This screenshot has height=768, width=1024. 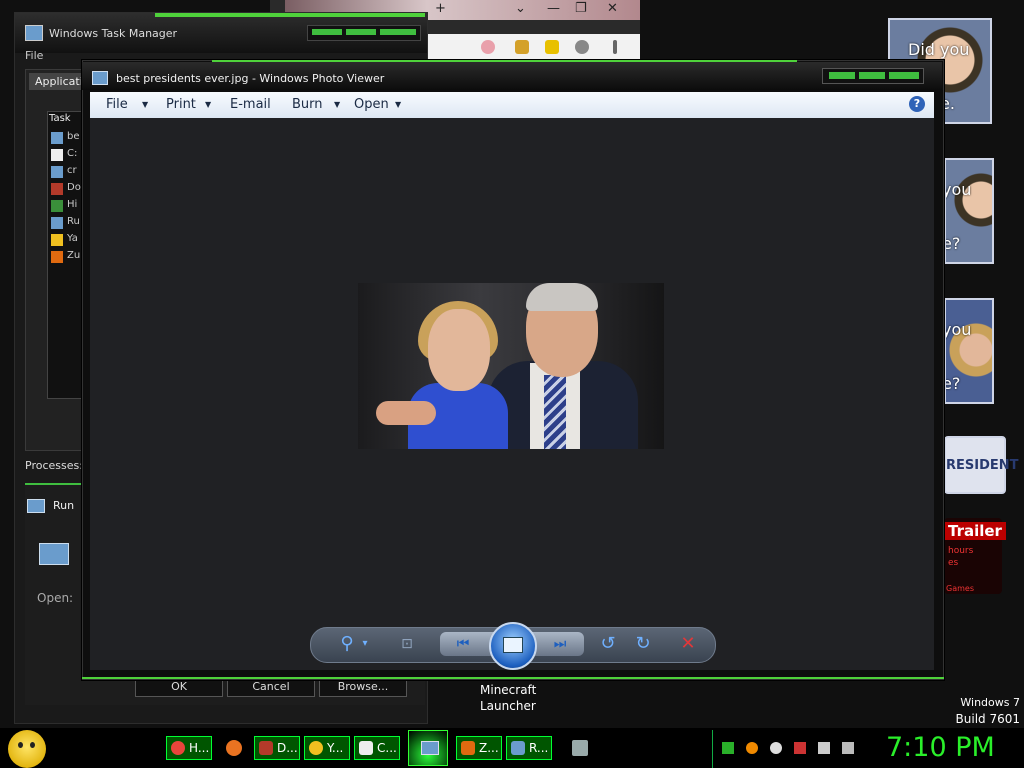 I want to click on game-icon, so click(x=468, y=748).